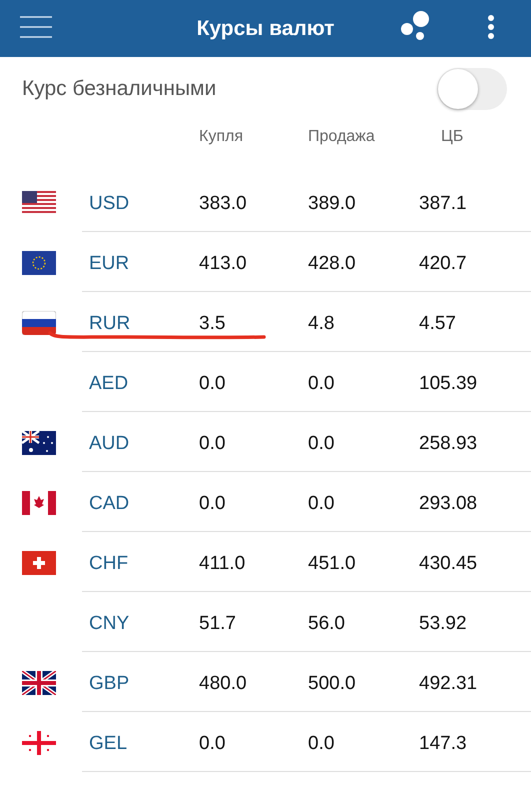  What do you see at coordinates (448, 684) in the screenshot?
I see `central-bank-rate: 492.31` at bounding box center [448, 684].